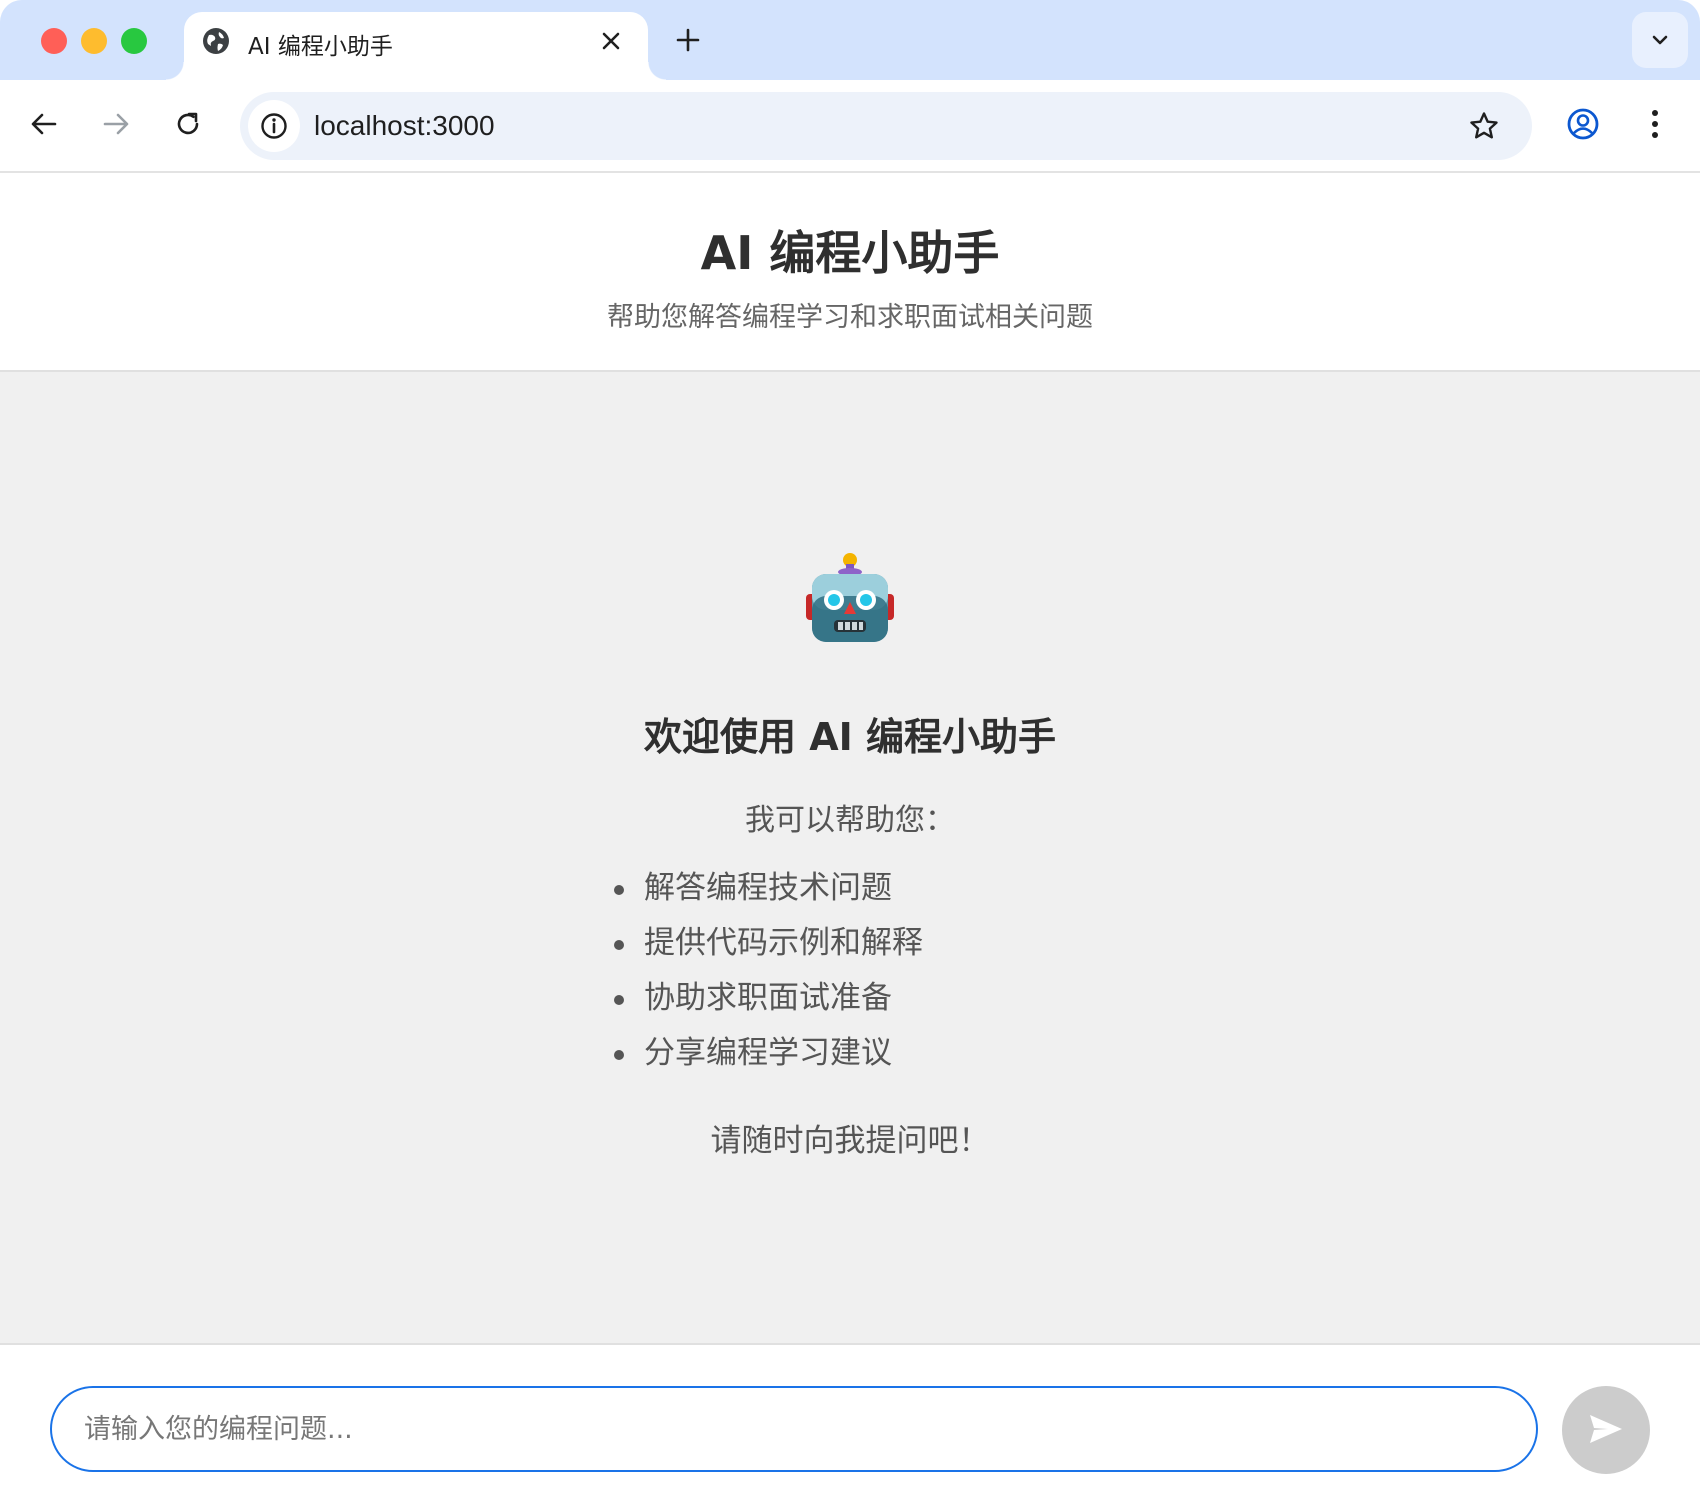  What do you see at coordinates (850, 40) in the screenshot?
I see `tab-strip: AI 编程小助手` at bounding box center [850, 40].